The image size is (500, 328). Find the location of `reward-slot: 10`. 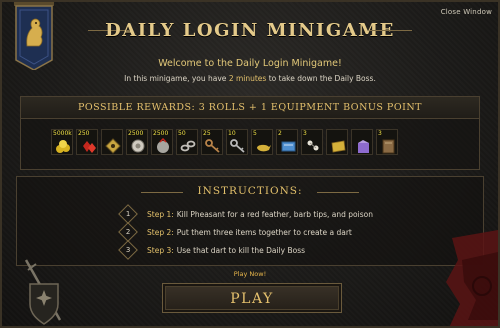

reward-slot: 10 is located at coordinates (237, 142).